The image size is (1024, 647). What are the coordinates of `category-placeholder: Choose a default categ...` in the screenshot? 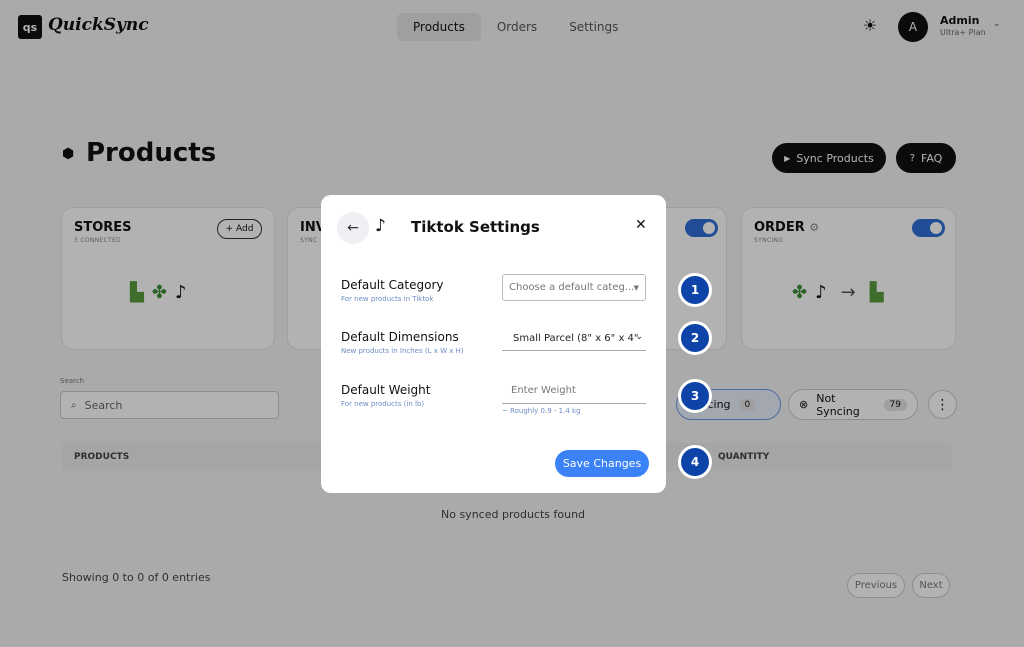 It's located at (572, 287).